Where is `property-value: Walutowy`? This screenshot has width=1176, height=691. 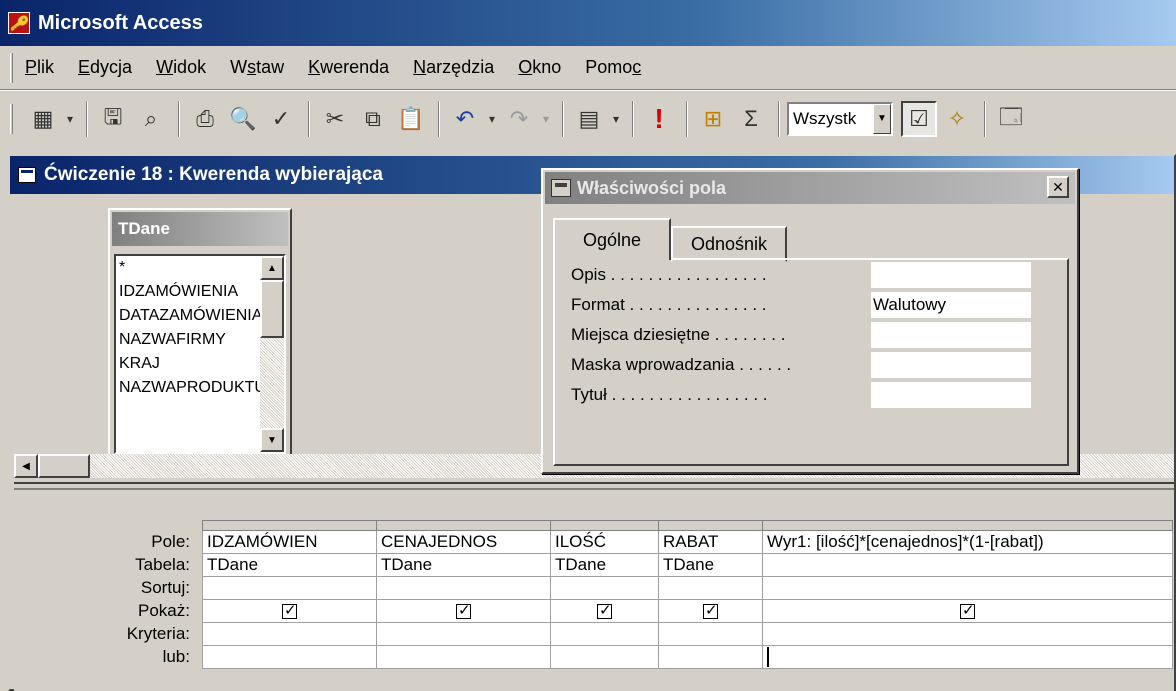
property-value: Walutowy is located at coordinates (951, 305).